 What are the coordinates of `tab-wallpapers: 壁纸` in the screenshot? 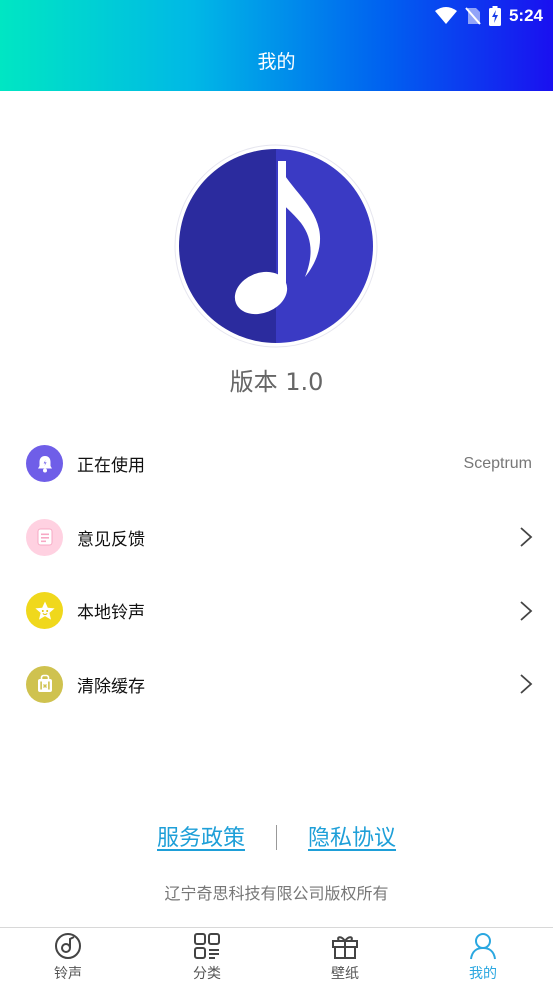 It's located at (345, 955).